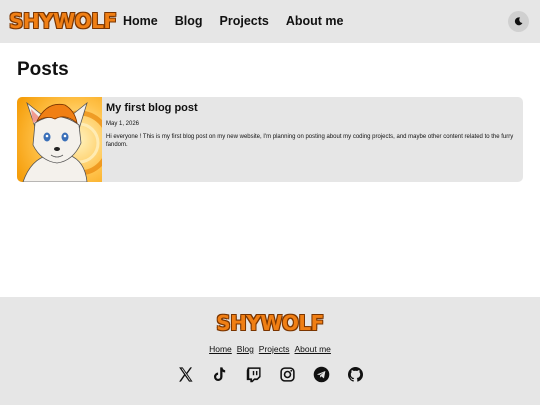  Describe the element at coordinates (63, 21) in the screenshot. I see `site-logo: SHYWOLF` at that location.